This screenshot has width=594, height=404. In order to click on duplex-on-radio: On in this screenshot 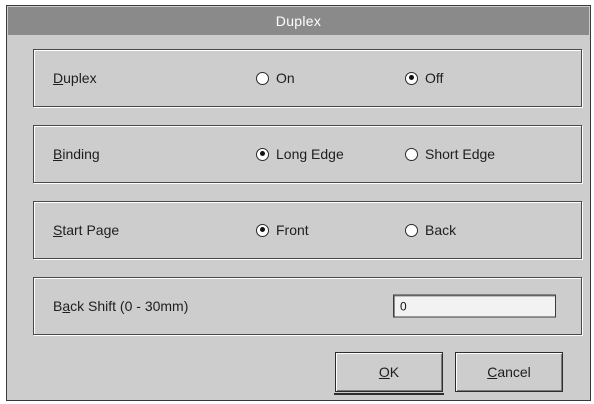, I will do `click(275, 78)`.